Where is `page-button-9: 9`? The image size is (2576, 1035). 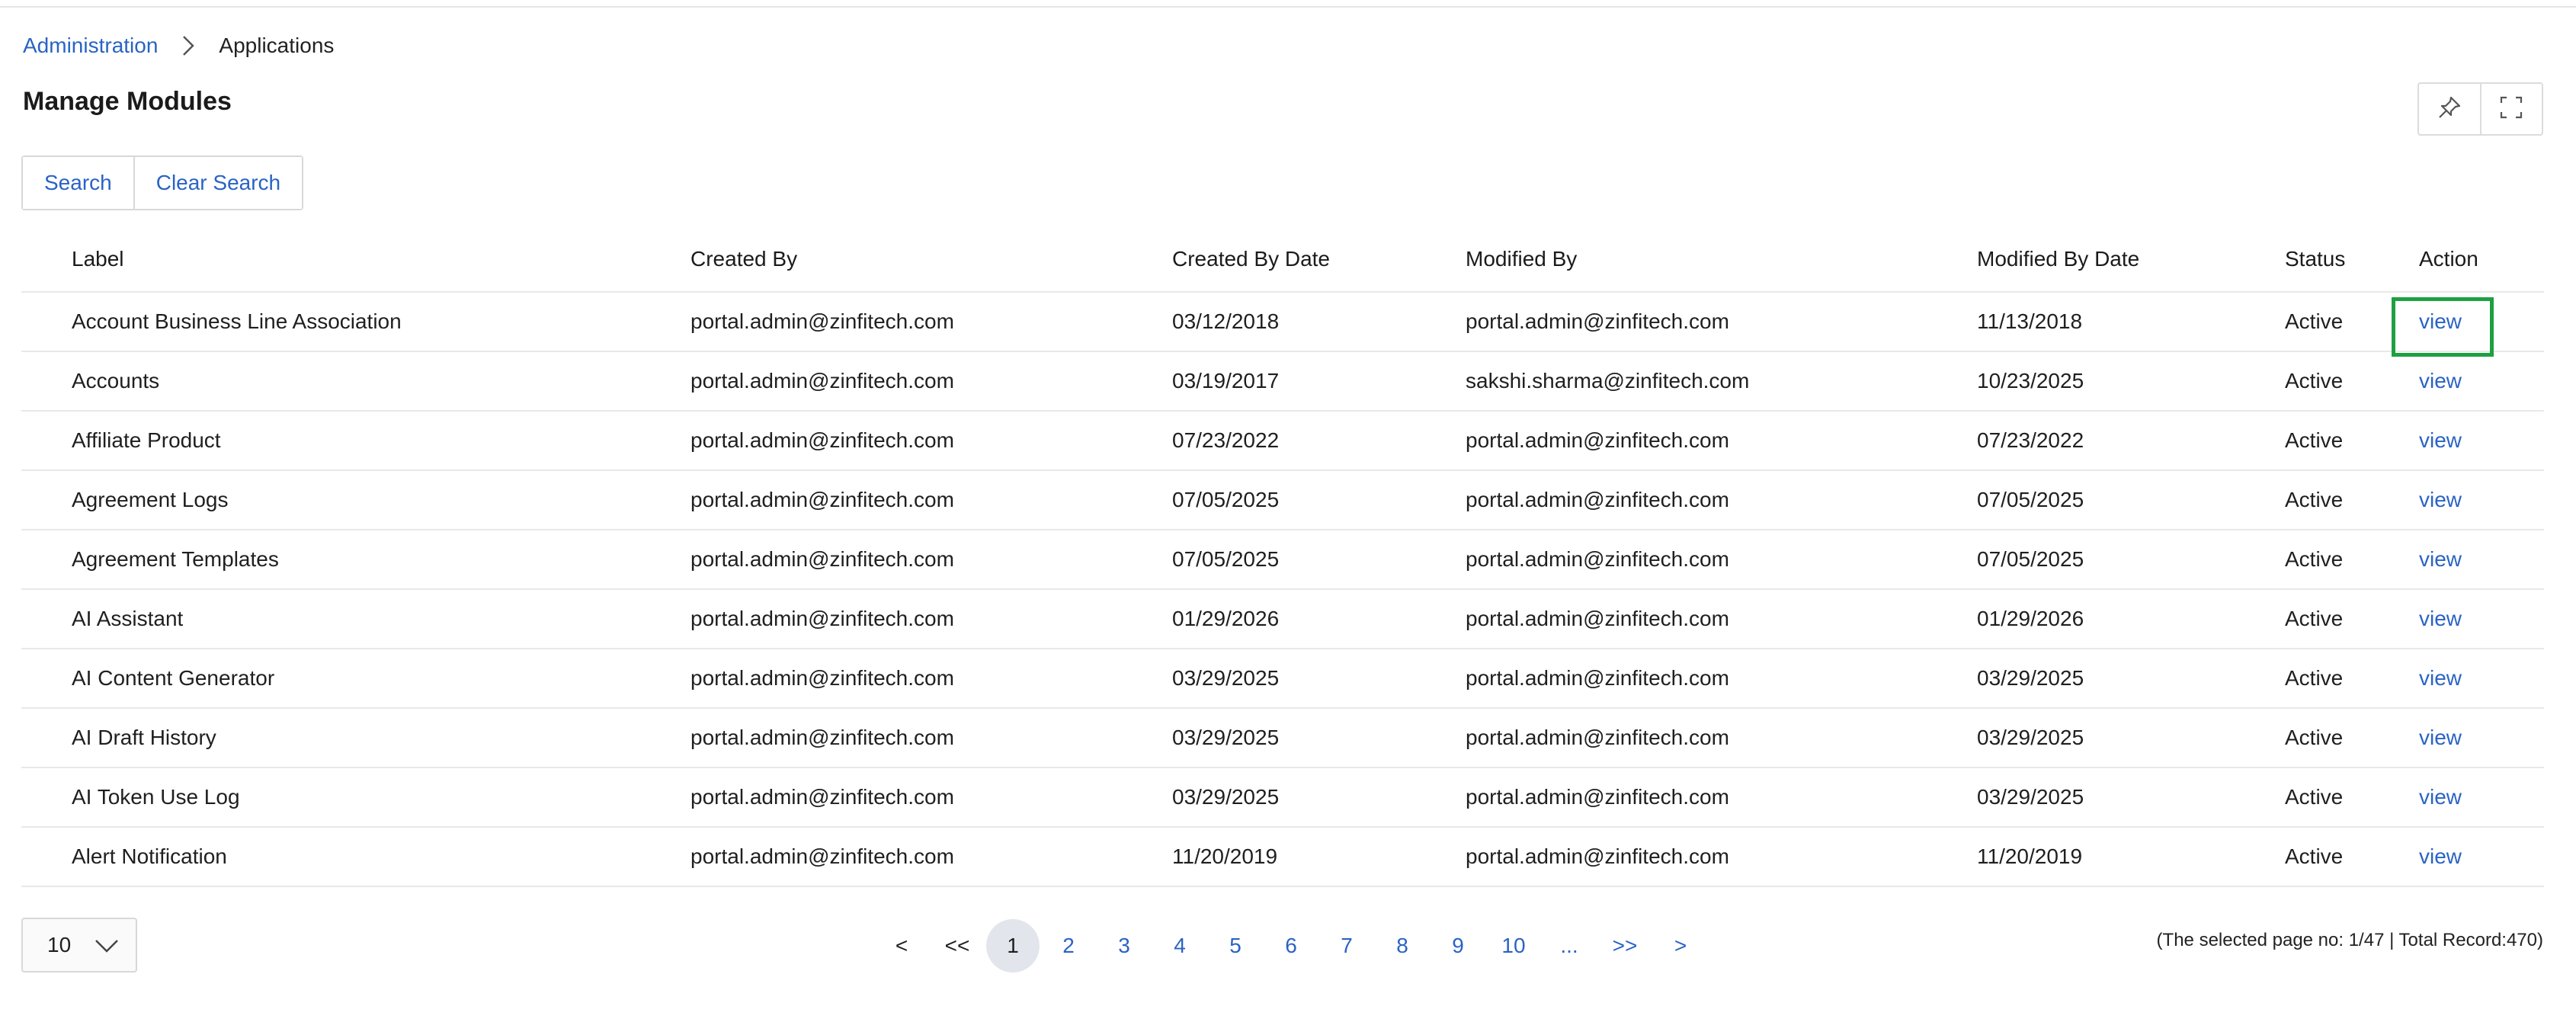 page-button-9: 9 is located at coordinates (1458, 946).